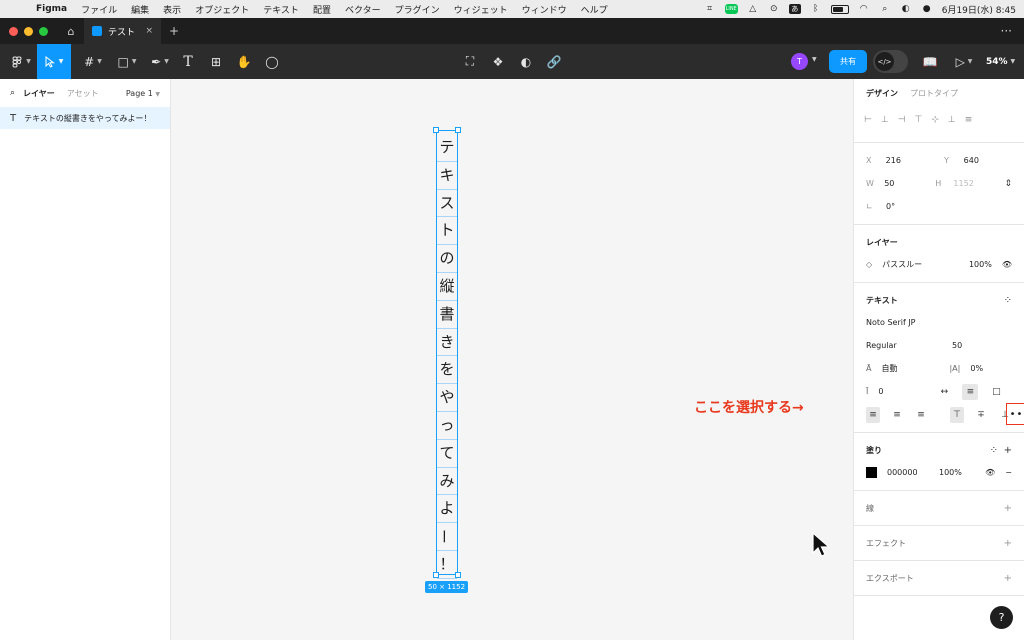  I want to click on line-app-icon: LINE, so click(731, 9).